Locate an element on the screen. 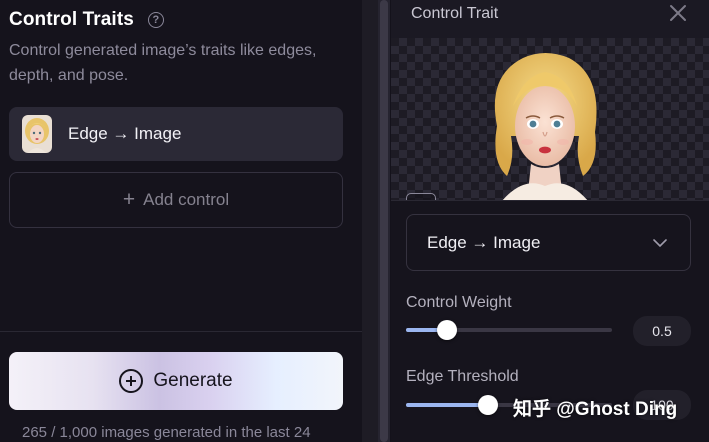 This screenshot has height=442, width=709. add-control-label: Add control is located at coordinates (186, 199).